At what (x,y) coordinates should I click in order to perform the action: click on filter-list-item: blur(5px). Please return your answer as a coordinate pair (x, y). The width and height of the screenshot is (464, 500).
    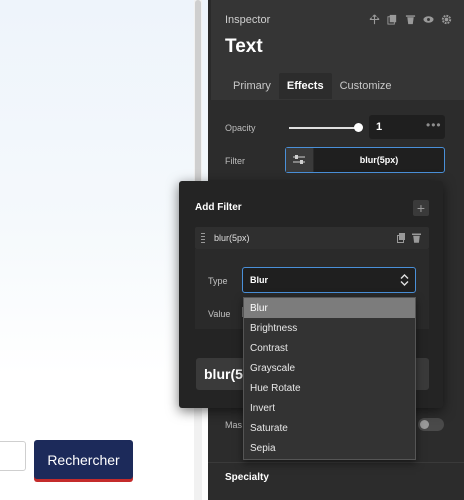
    Looking at the image, I should click on (312, 238).